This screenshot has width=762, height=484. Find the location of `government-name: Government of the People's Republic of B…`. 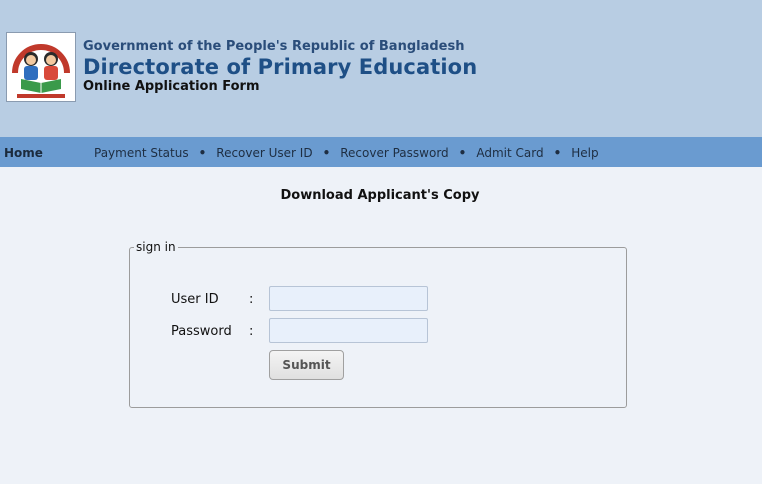

government-name: Government of the People's Republic of B… is located at coordinates (274, 46).